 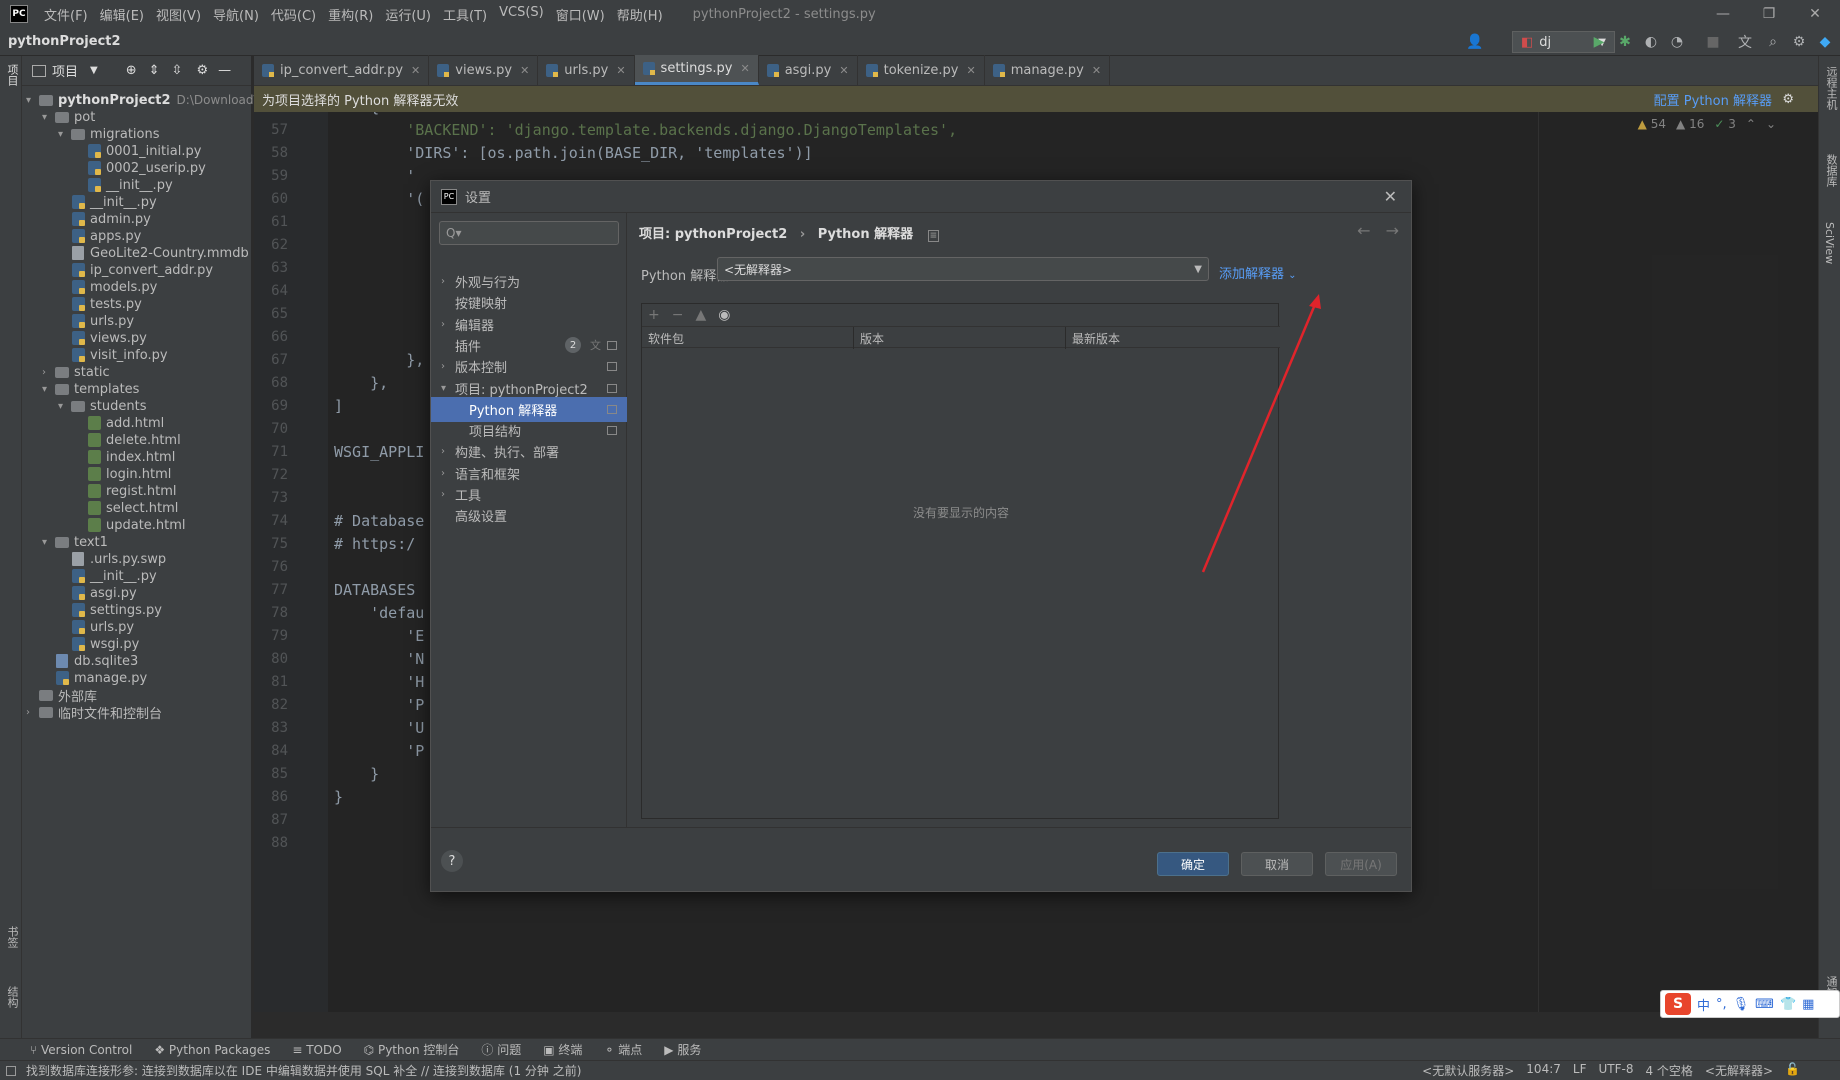 I want to click on bottom-tool-button: ▶ 服务, so click(x=682, y=1049).